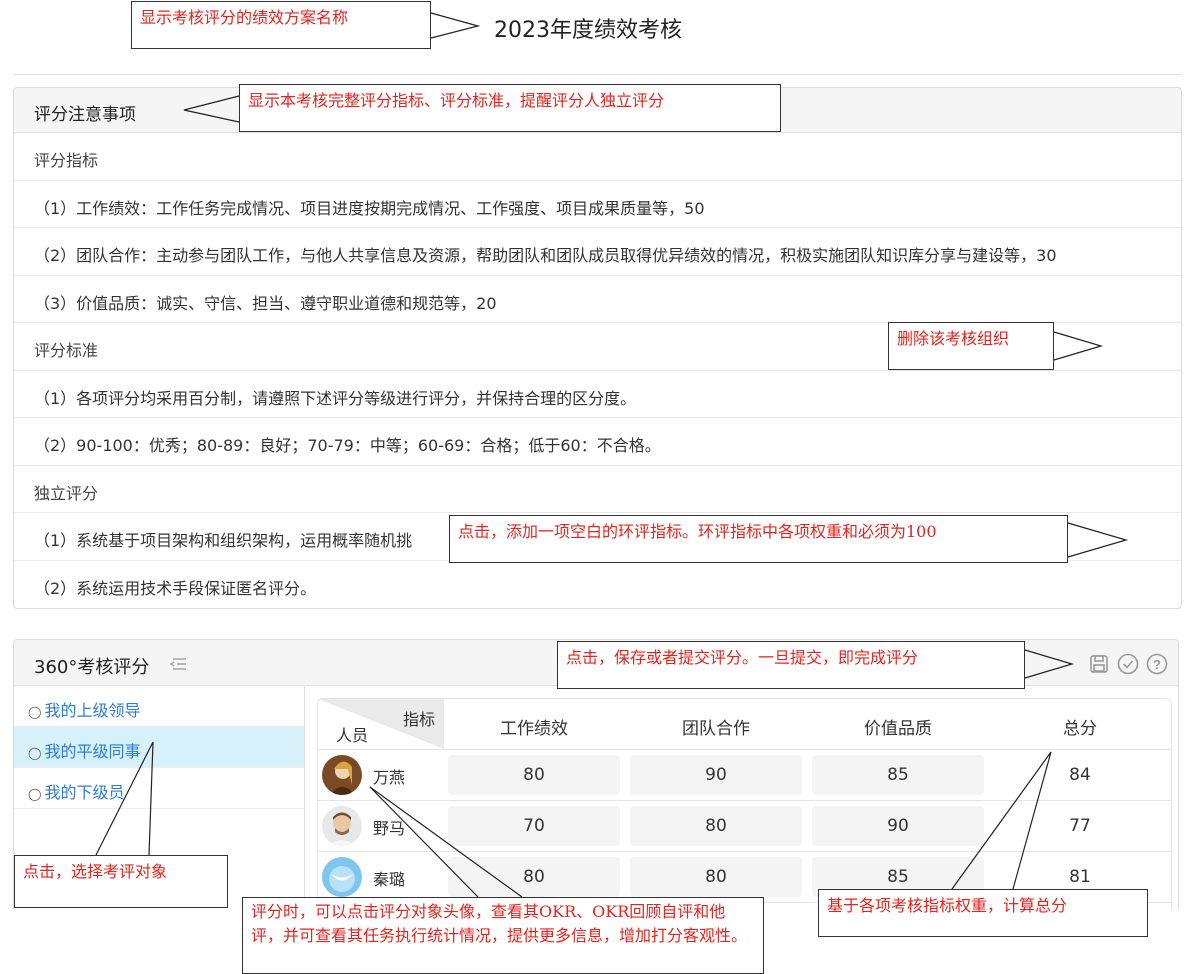 The image size is (1194, 974). I want to click on sidebar-item-superiors: ◯ 我的上级领导, so click(159, 706).